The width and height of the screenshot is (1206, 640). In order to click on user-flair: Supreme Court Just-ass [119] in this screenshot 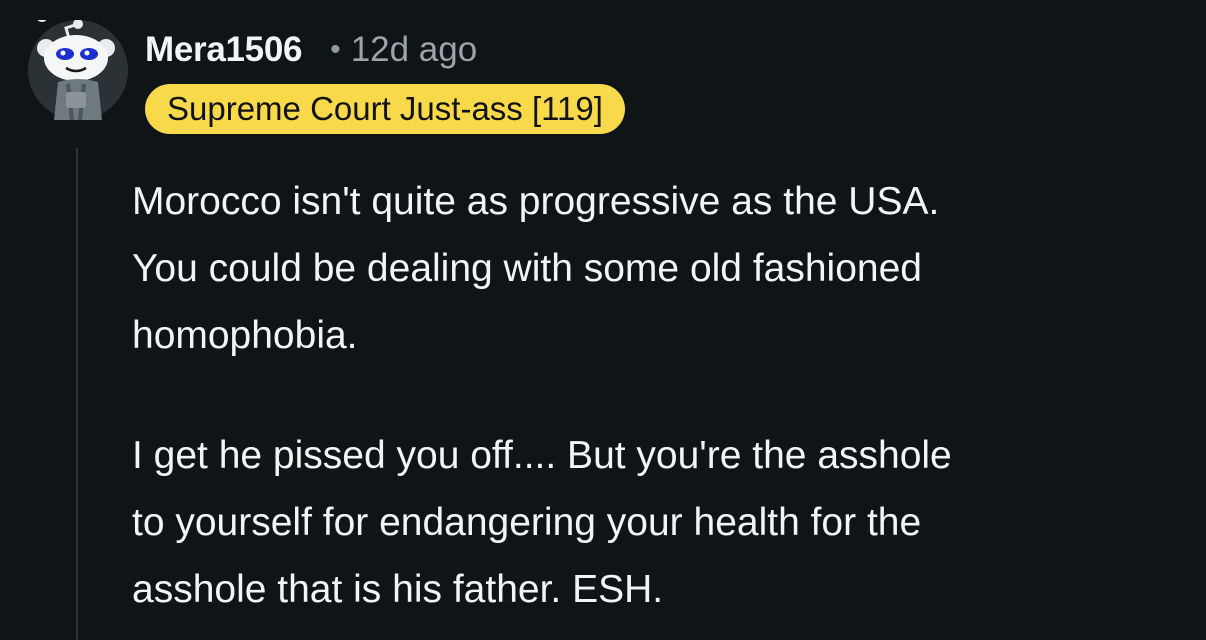, I will do `click(385, 109)`.